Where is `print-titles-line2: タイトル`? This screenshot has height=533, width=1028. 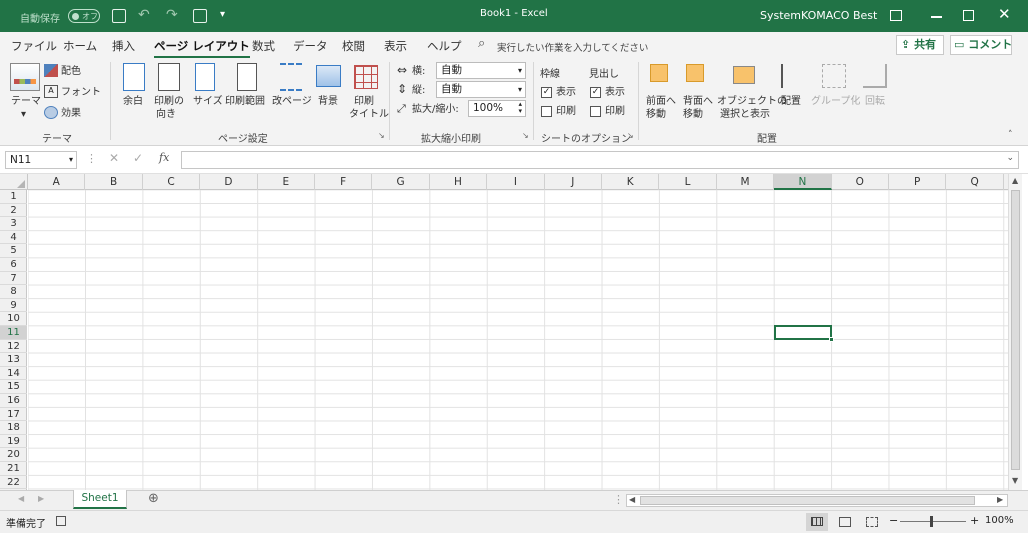
print-titles-line2: タイトル is located at coordinates (369, 114).